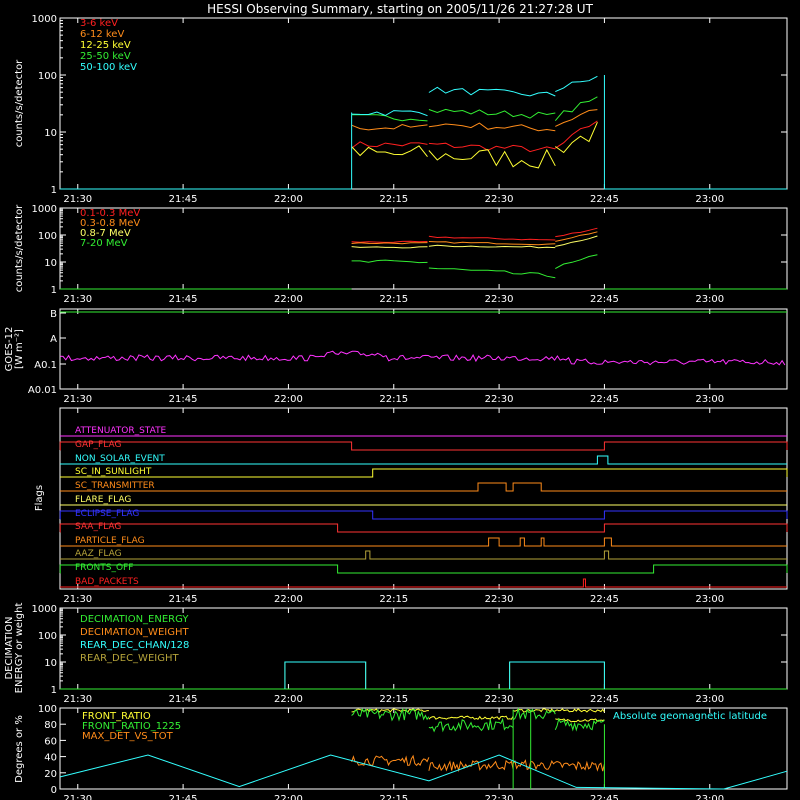  I want to click on ratio-y-tick-label: 20, so click(50, 774).